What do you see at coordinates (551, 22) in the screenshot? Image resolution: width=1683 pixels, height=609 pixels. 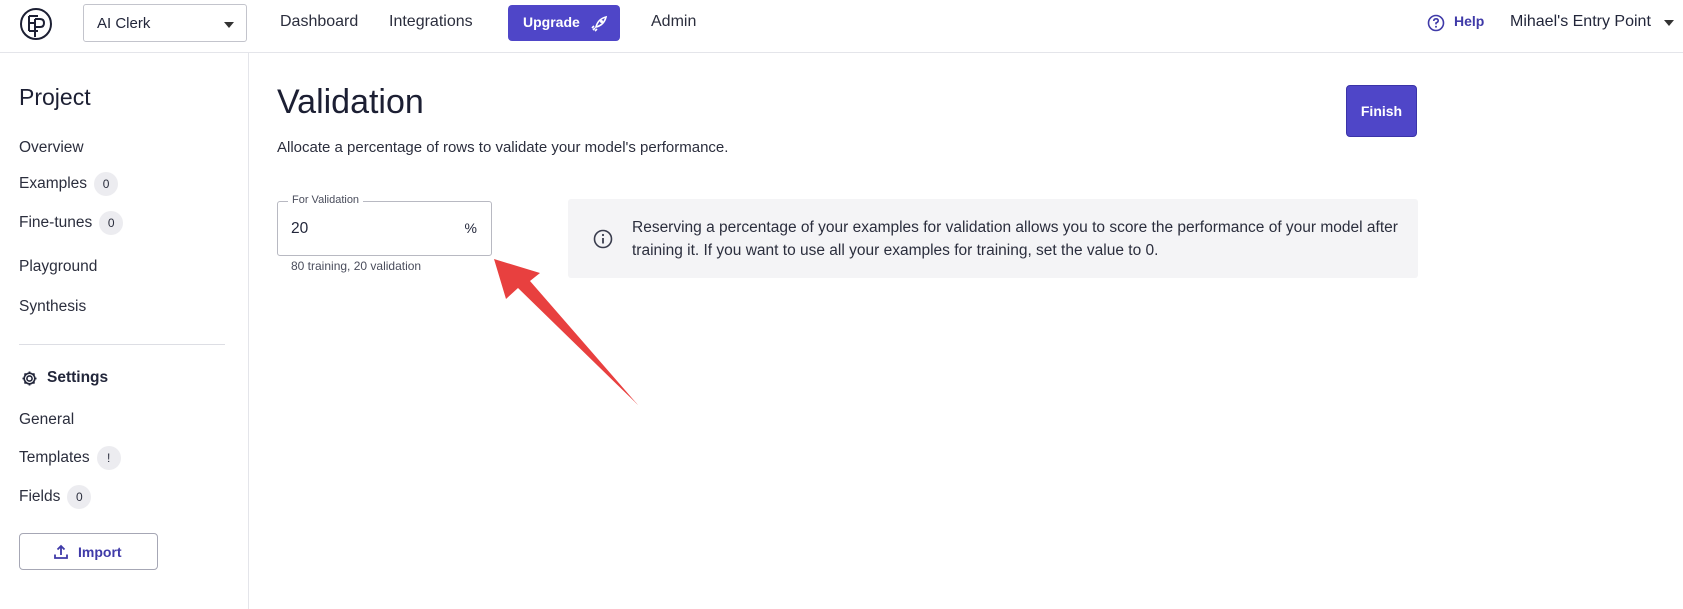 I see `upgrade-button-label: Upgrade` at bounding box center [551, 22].